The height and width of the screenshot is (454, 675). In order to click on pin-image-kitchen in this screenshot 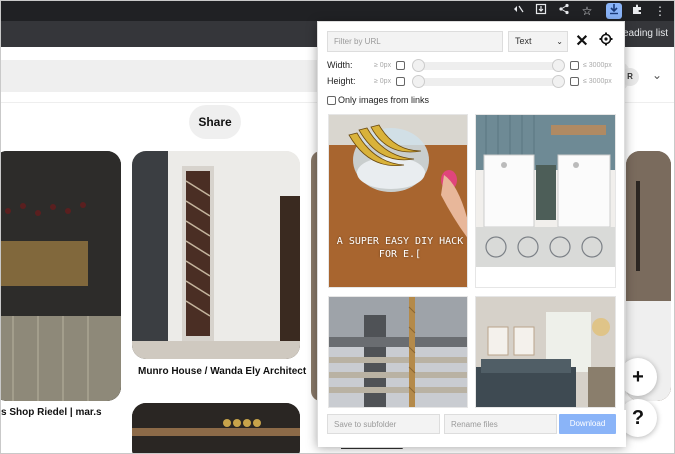, I will do `click(216, 428)`.